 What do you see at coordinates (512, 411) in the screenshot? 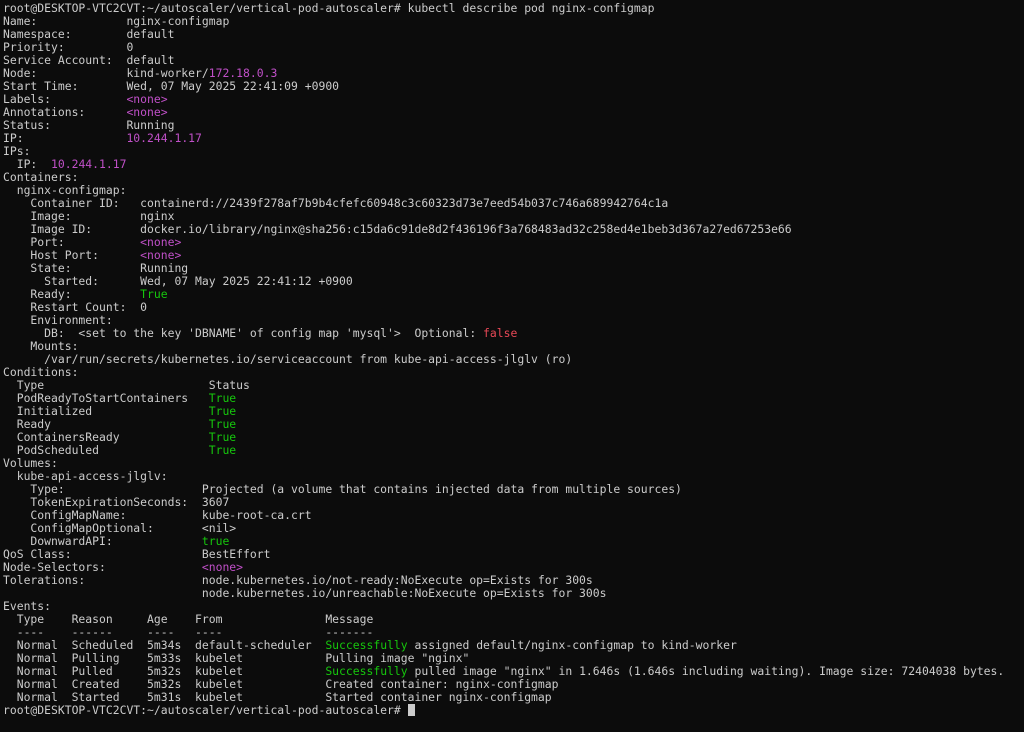
I see `output-line: Initialized True` at bounding box center [512, 411].